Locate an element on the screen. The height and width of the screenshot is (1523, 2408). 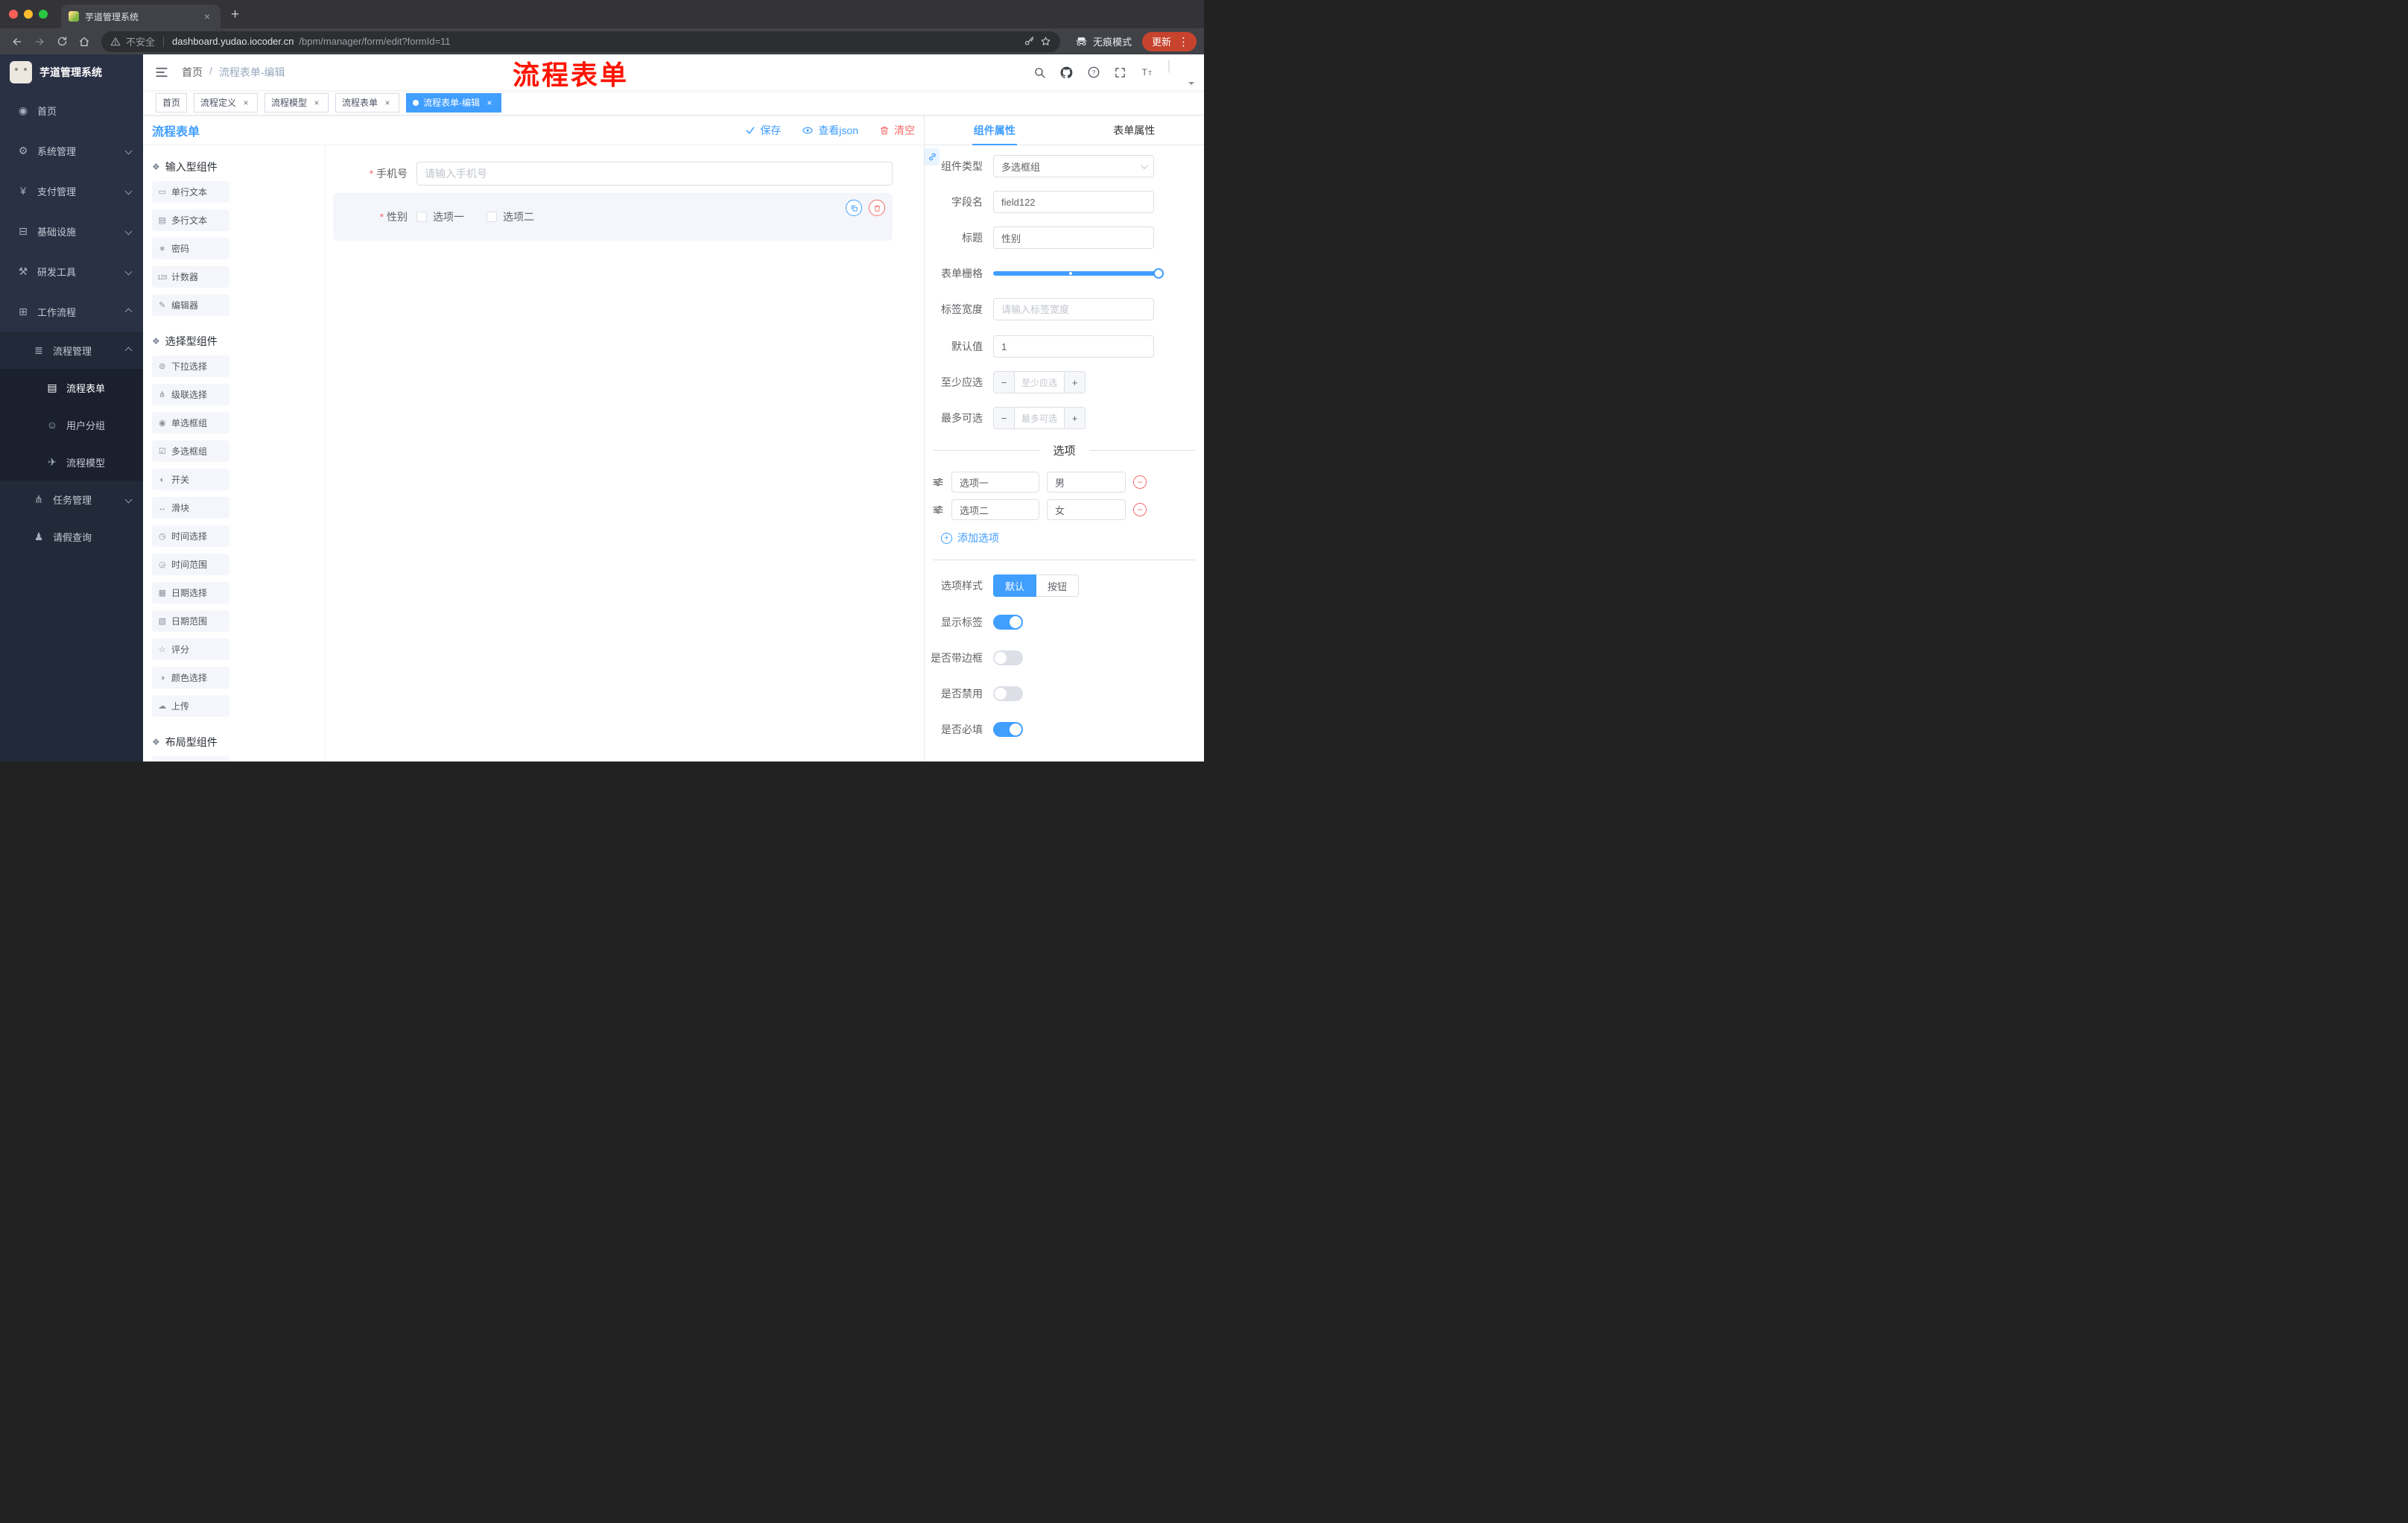
drag-handle-icon is located at coordinates (938, 482).